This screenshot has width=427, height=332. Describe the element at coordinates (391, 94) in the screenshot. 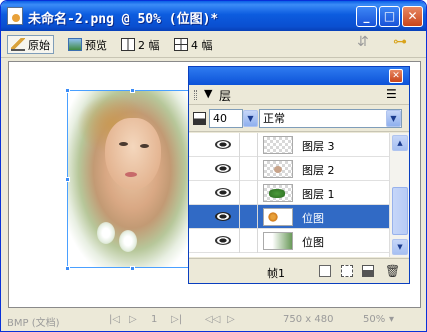

I see `options-menu-icon: ☰` at that location.